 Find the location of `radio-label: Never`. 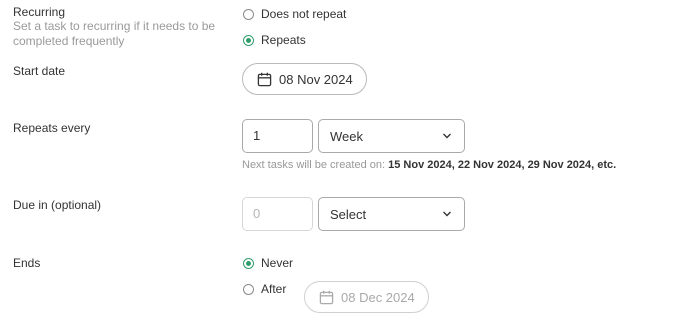

radio-label: Never is located at coordinates (277, 263).